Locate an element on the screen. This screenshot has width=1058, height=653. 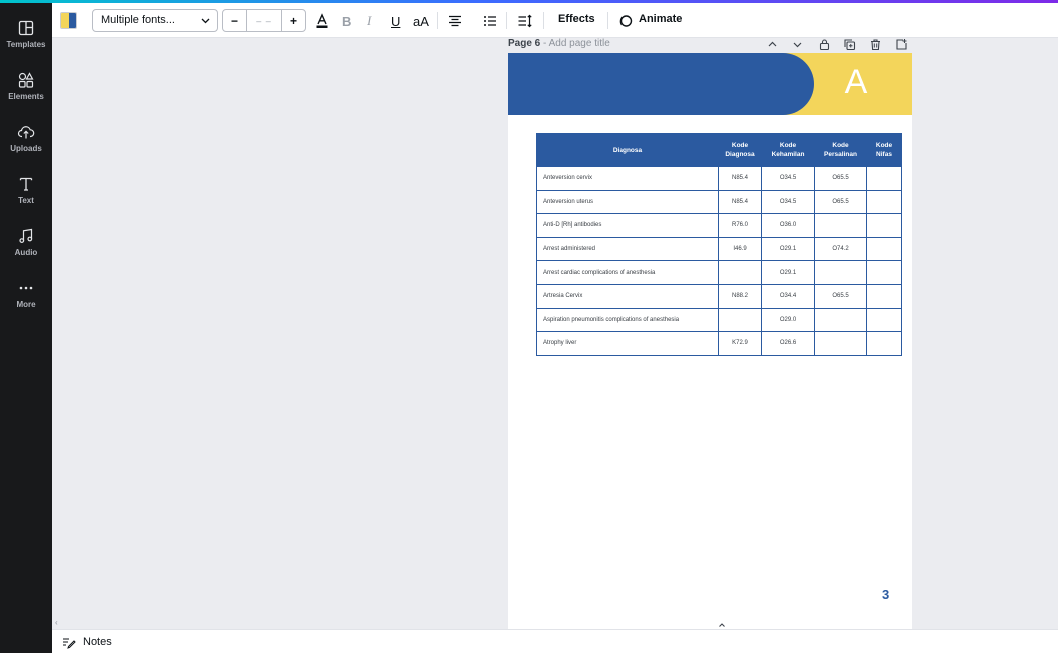
notes-icon is located at coordinates (69, 643).